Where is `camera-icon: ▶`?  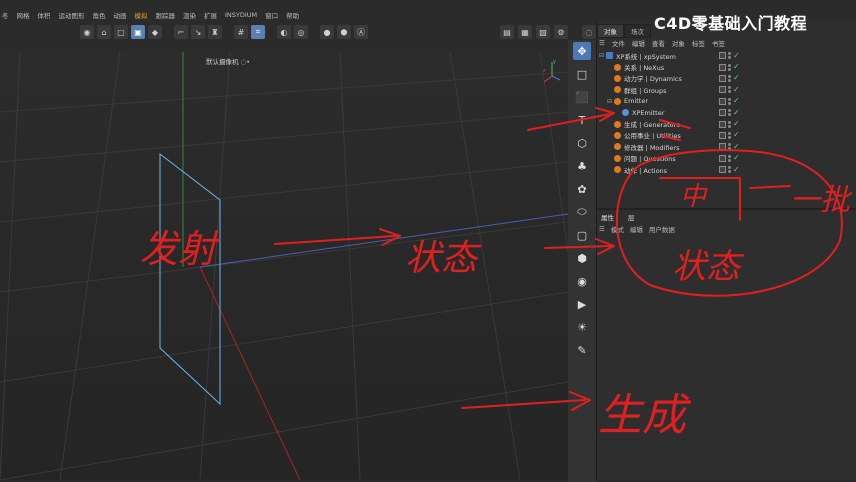 camera-icon: ▶ is located at coordinates (582, 304).